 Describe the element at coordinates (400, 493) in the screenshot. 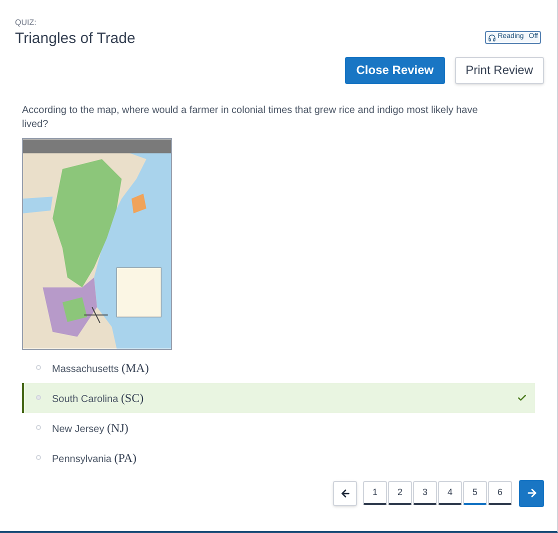

I see `page-button: 2` at that location.